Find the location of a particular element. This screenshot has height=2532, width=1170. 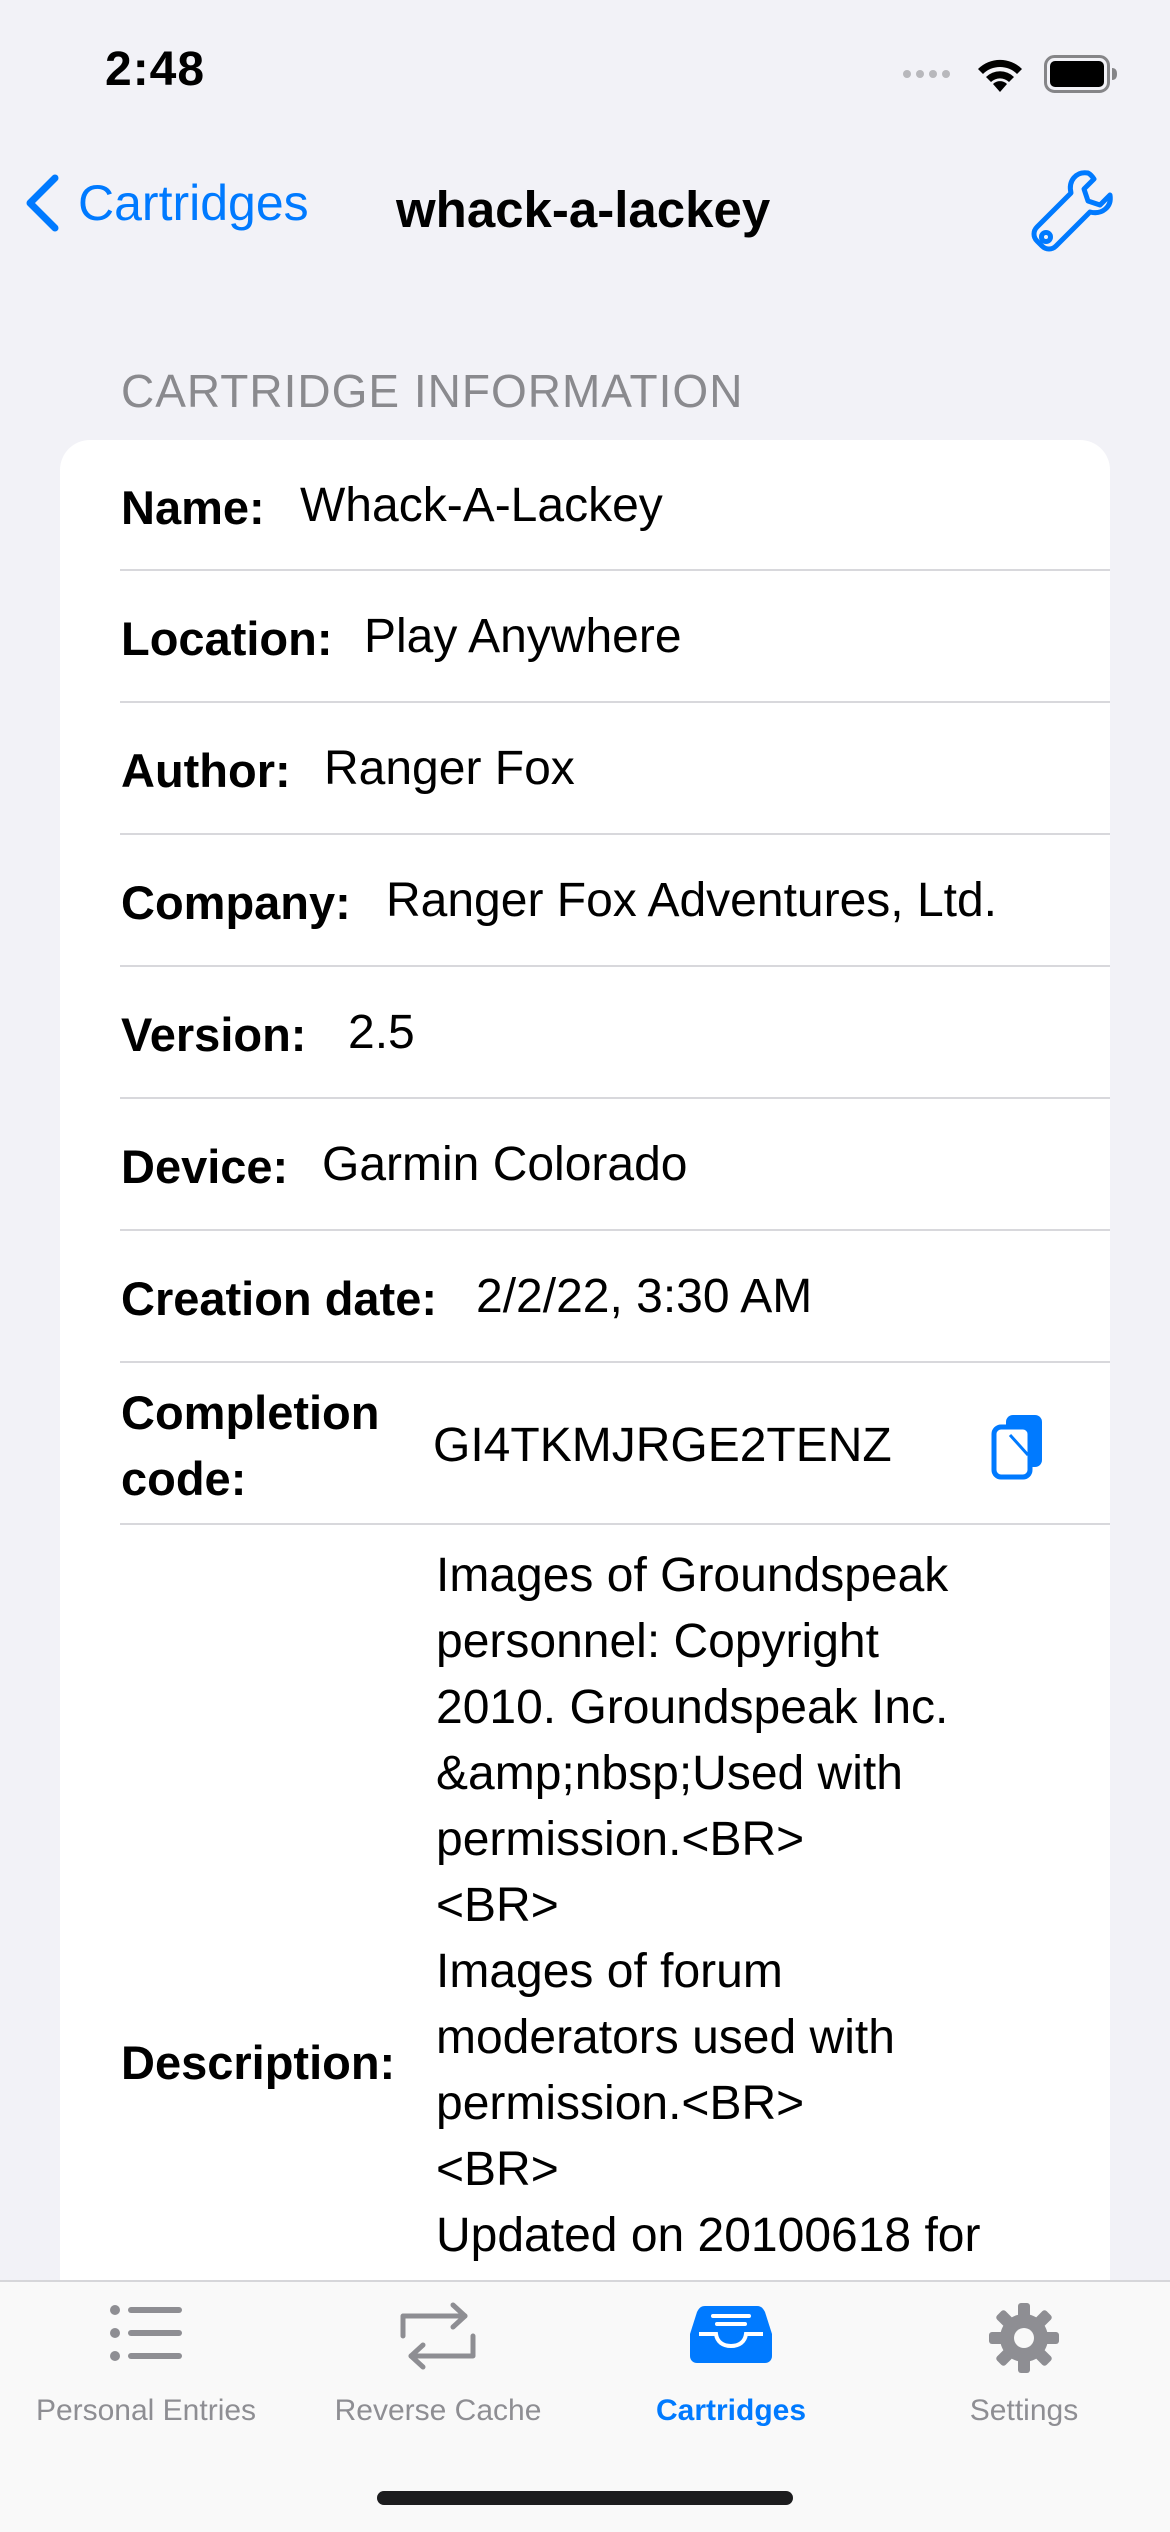

copy-icon is located at coordinates (1016, 1447).